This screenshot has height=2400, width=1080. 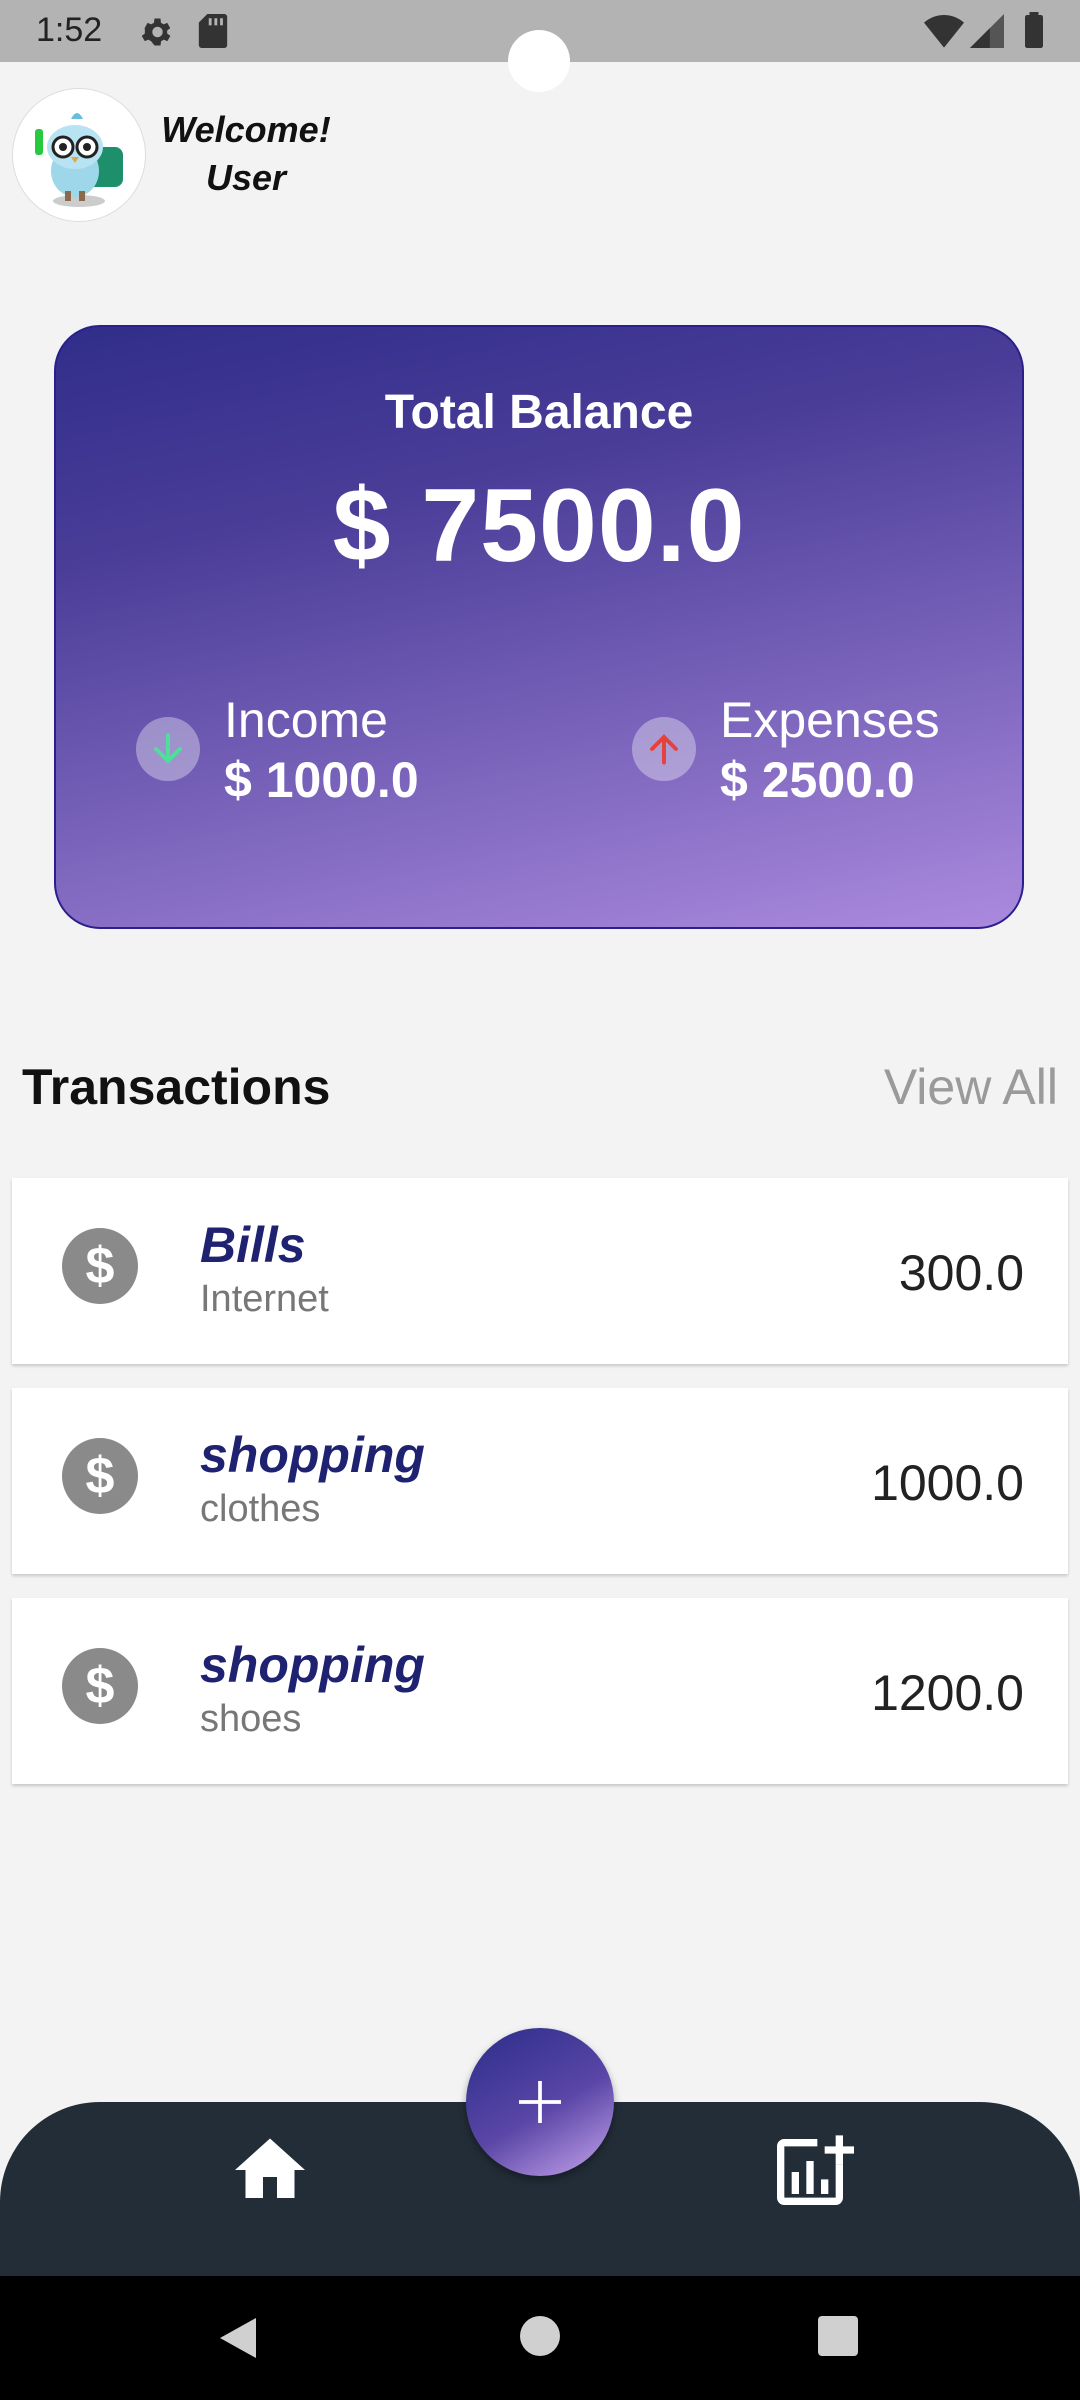 What do you see at coordinates (176, 1087) in the screenshot?
I see `transactions-title: Transactions` at bounding box center [176, 1087].